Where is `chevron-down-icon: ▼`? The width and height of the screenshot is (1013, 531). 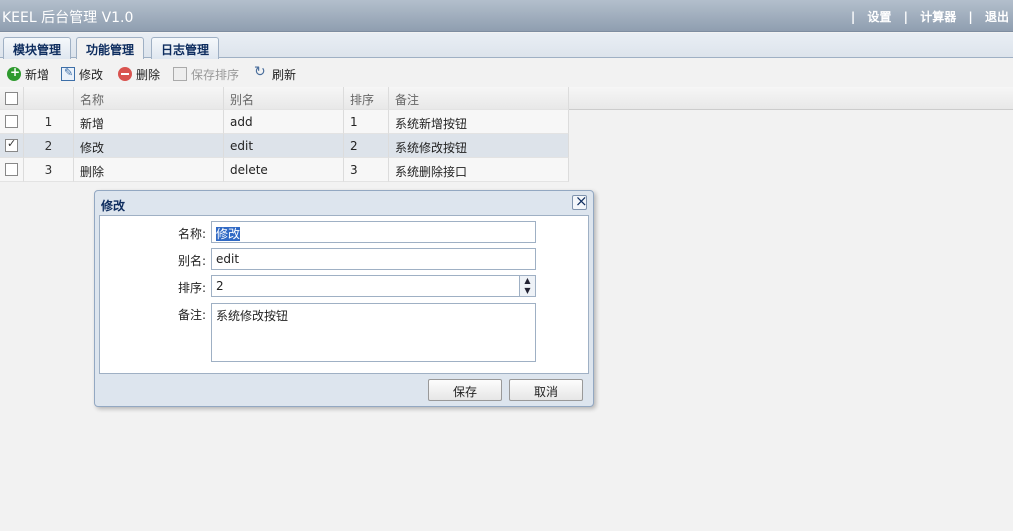 chevron-down-icon: ▼ is located at coordinates (527, 291).